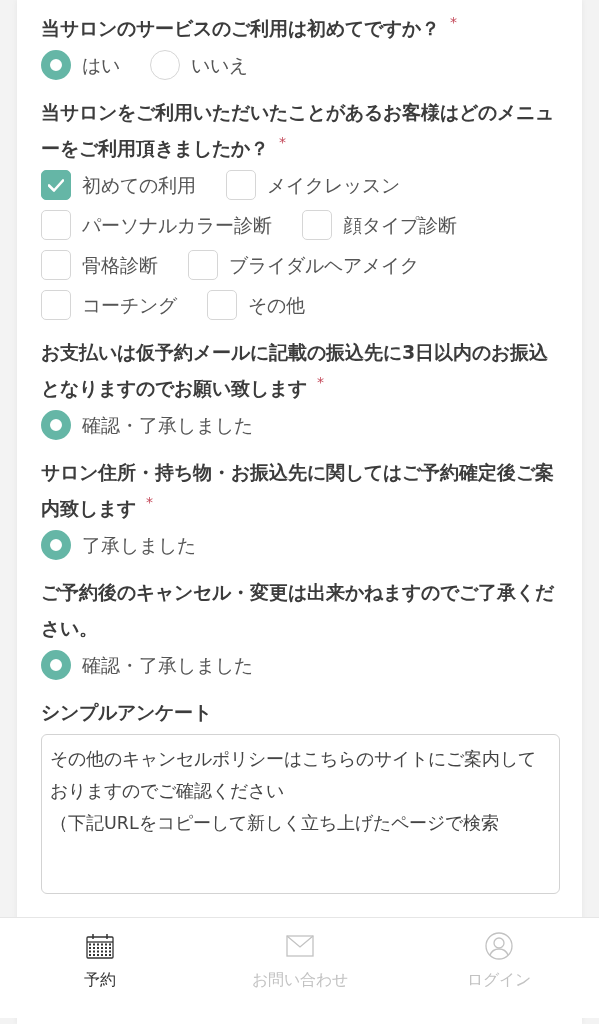 The height and width of the screenshot is (1024, 599). I want to click on option-label: コーチング, so click(129, 305).